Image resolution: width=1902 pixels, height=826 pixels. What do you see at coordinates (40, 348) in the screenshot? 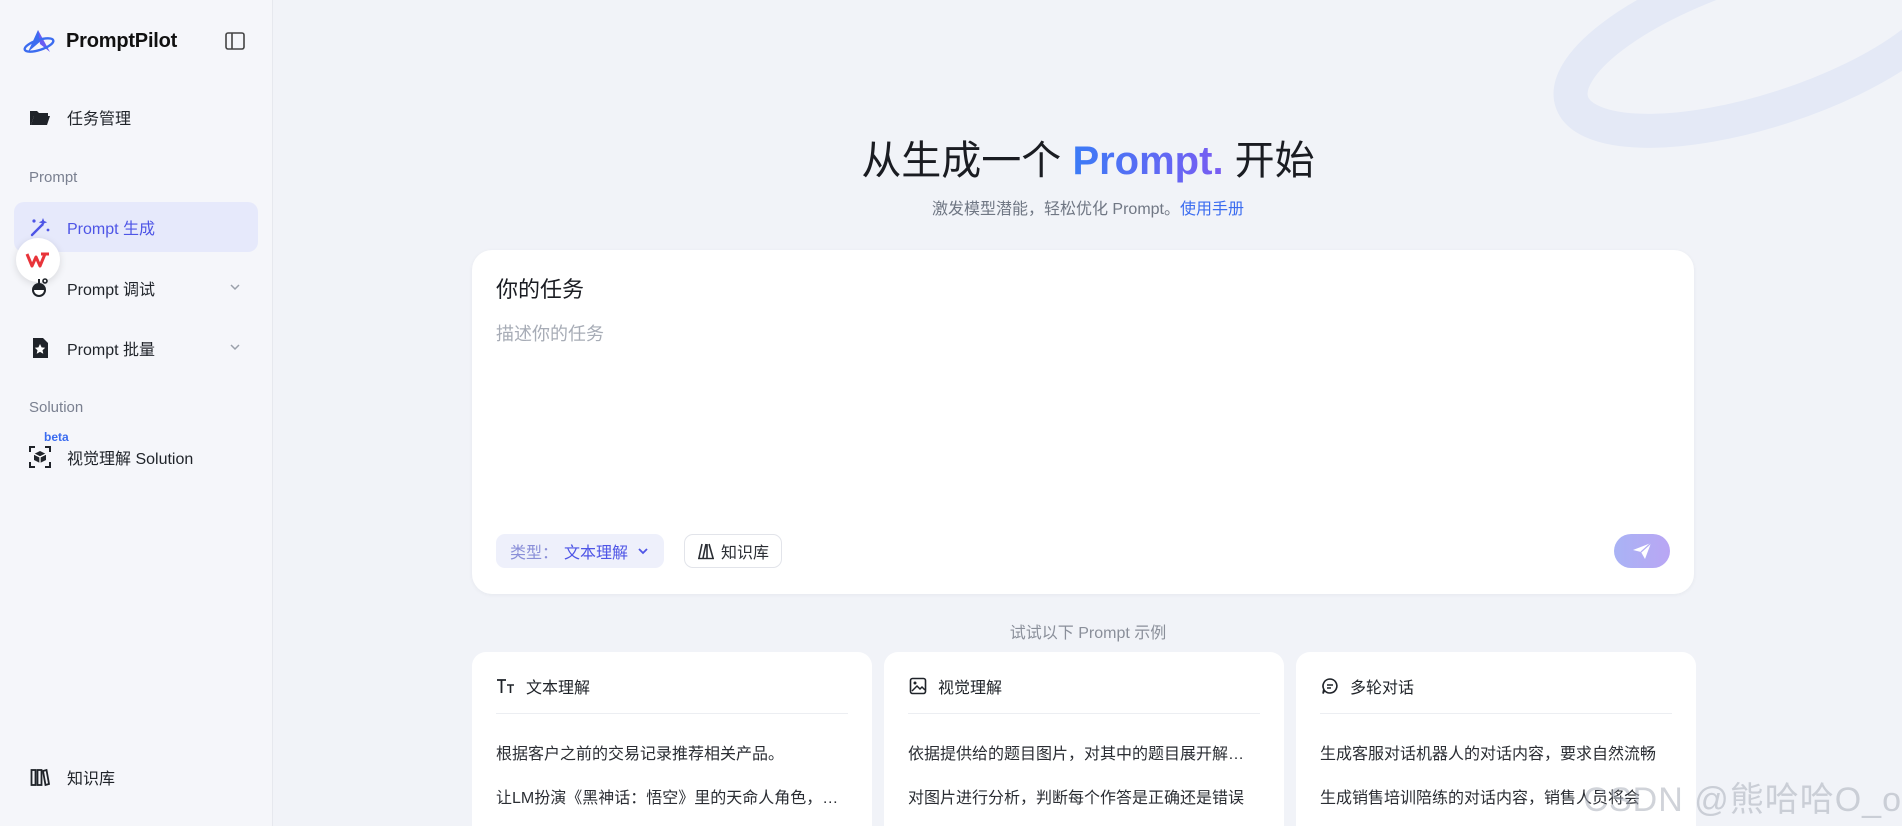
I see `document-star-icon` at bounding box center [40, 348].